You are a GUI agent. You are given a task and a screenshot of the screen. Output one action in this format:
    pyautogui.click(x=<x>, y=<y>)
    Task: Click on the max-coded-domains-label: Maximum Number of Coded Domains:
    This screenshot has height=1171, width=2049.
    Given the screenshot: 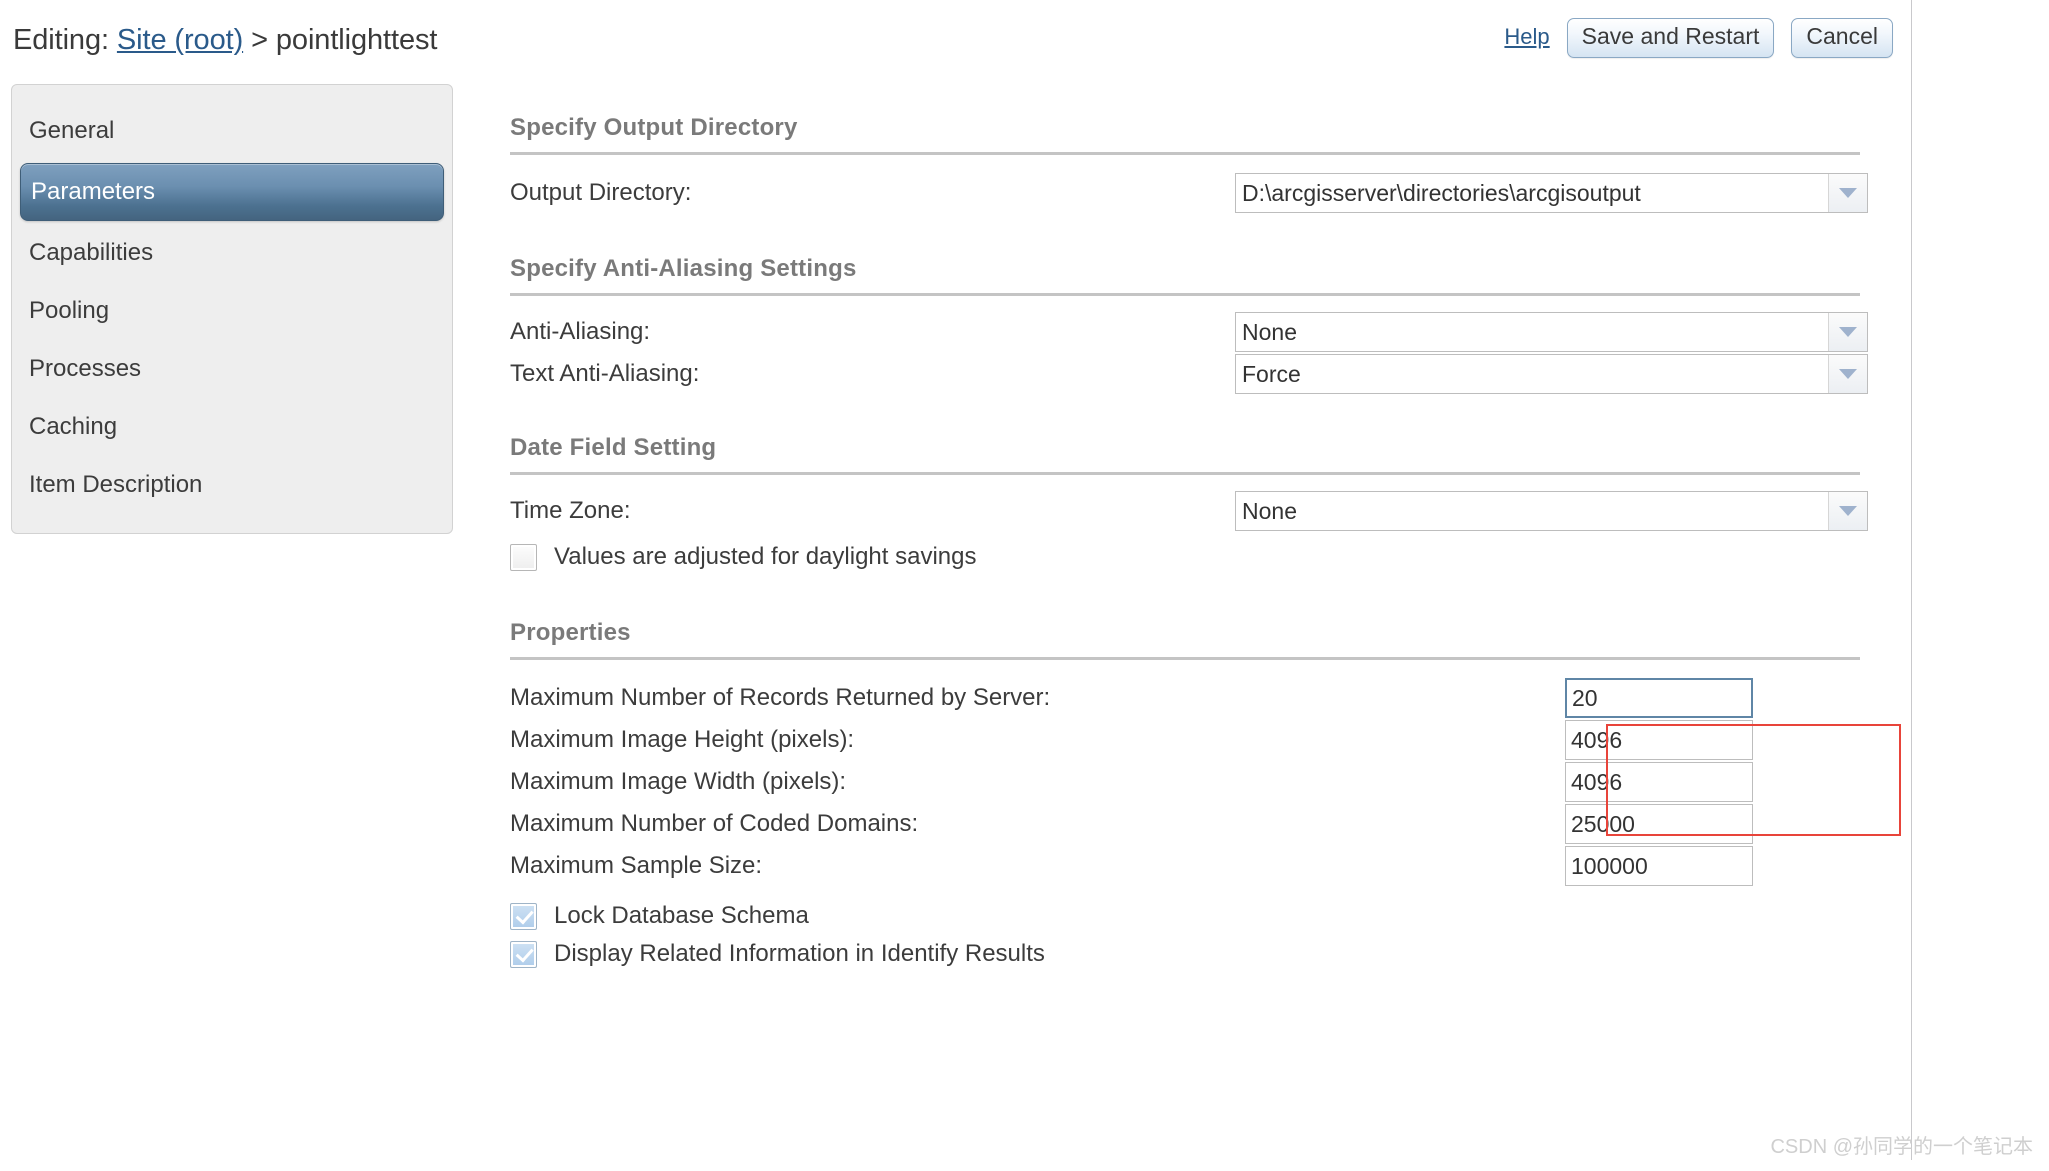 What is the action you would take?
    pyautogui.click(x=714, y=823)
    